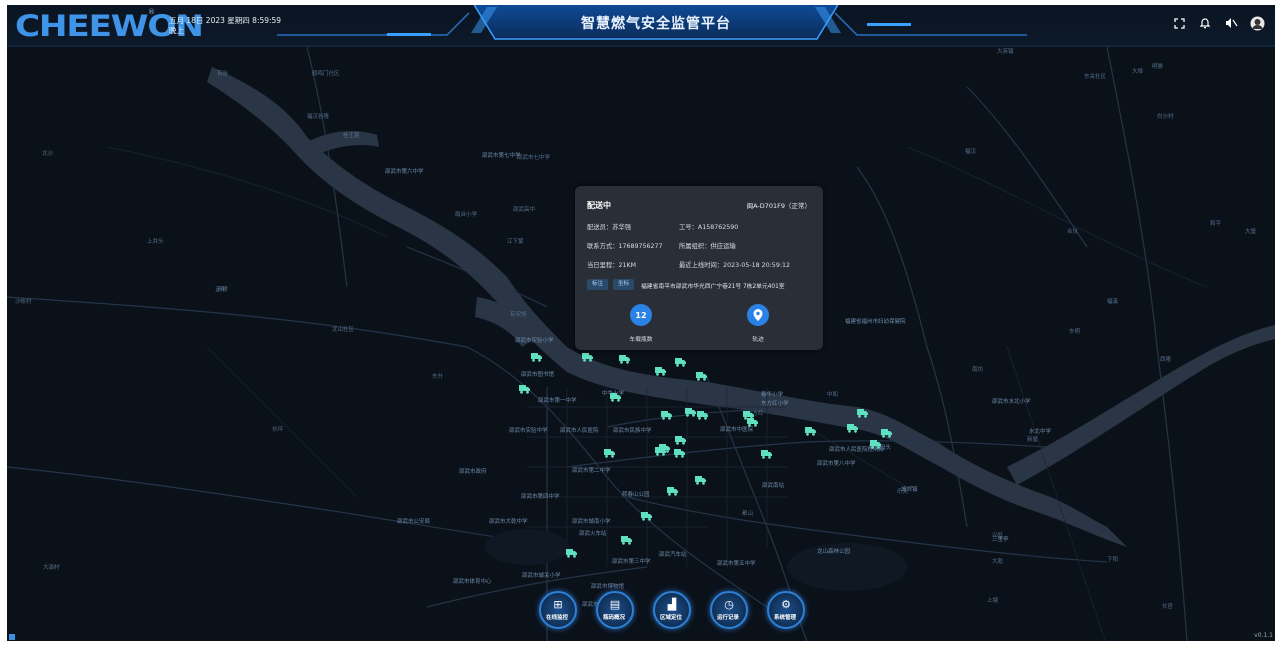  What do you see at coordinates (1165, 117) in the screenshot?
I see `map-label: 白沙村` at bounding box center [1165, 117].